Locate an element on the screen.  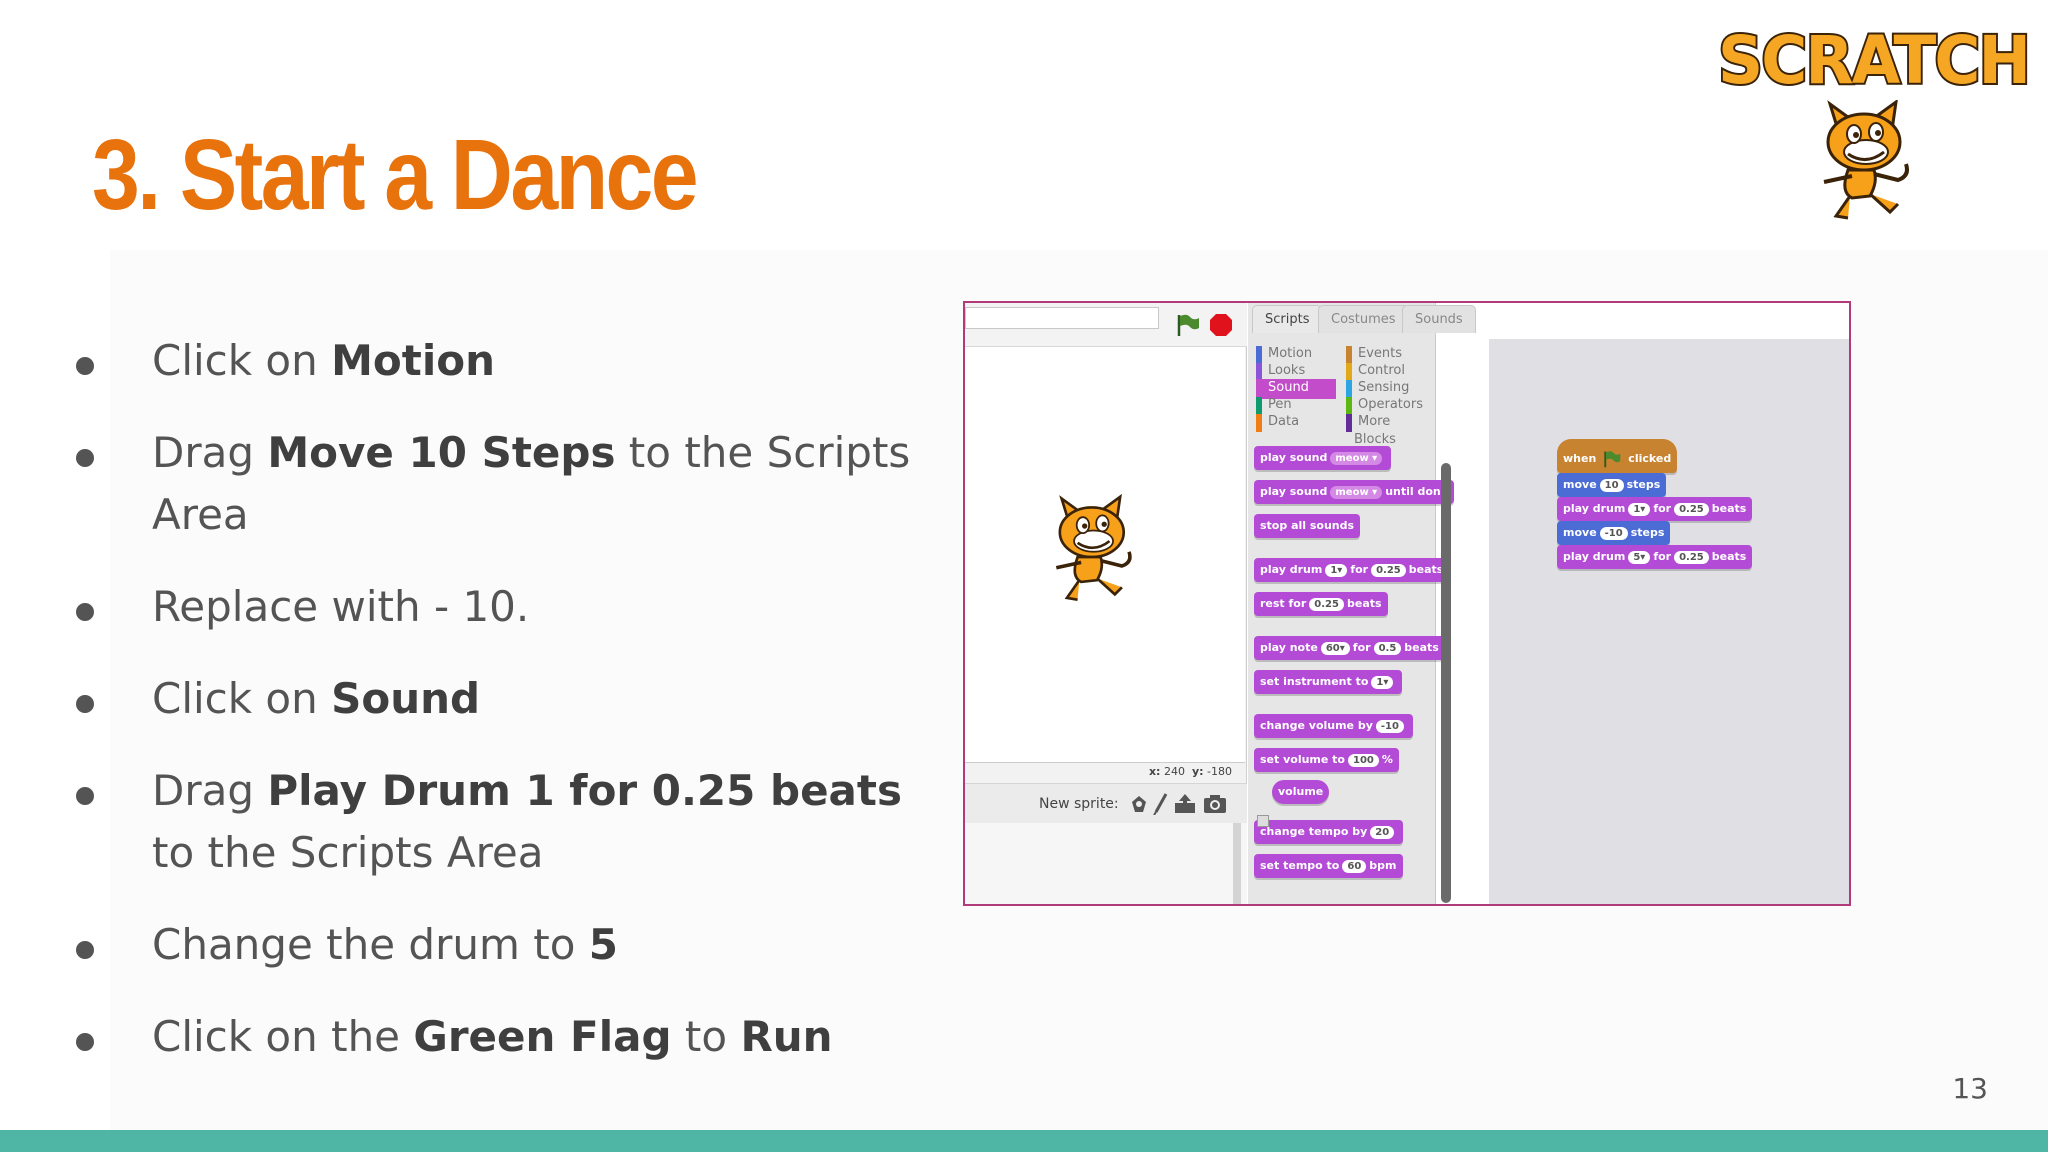
block-text: when is located at coordinates (1580, 458).